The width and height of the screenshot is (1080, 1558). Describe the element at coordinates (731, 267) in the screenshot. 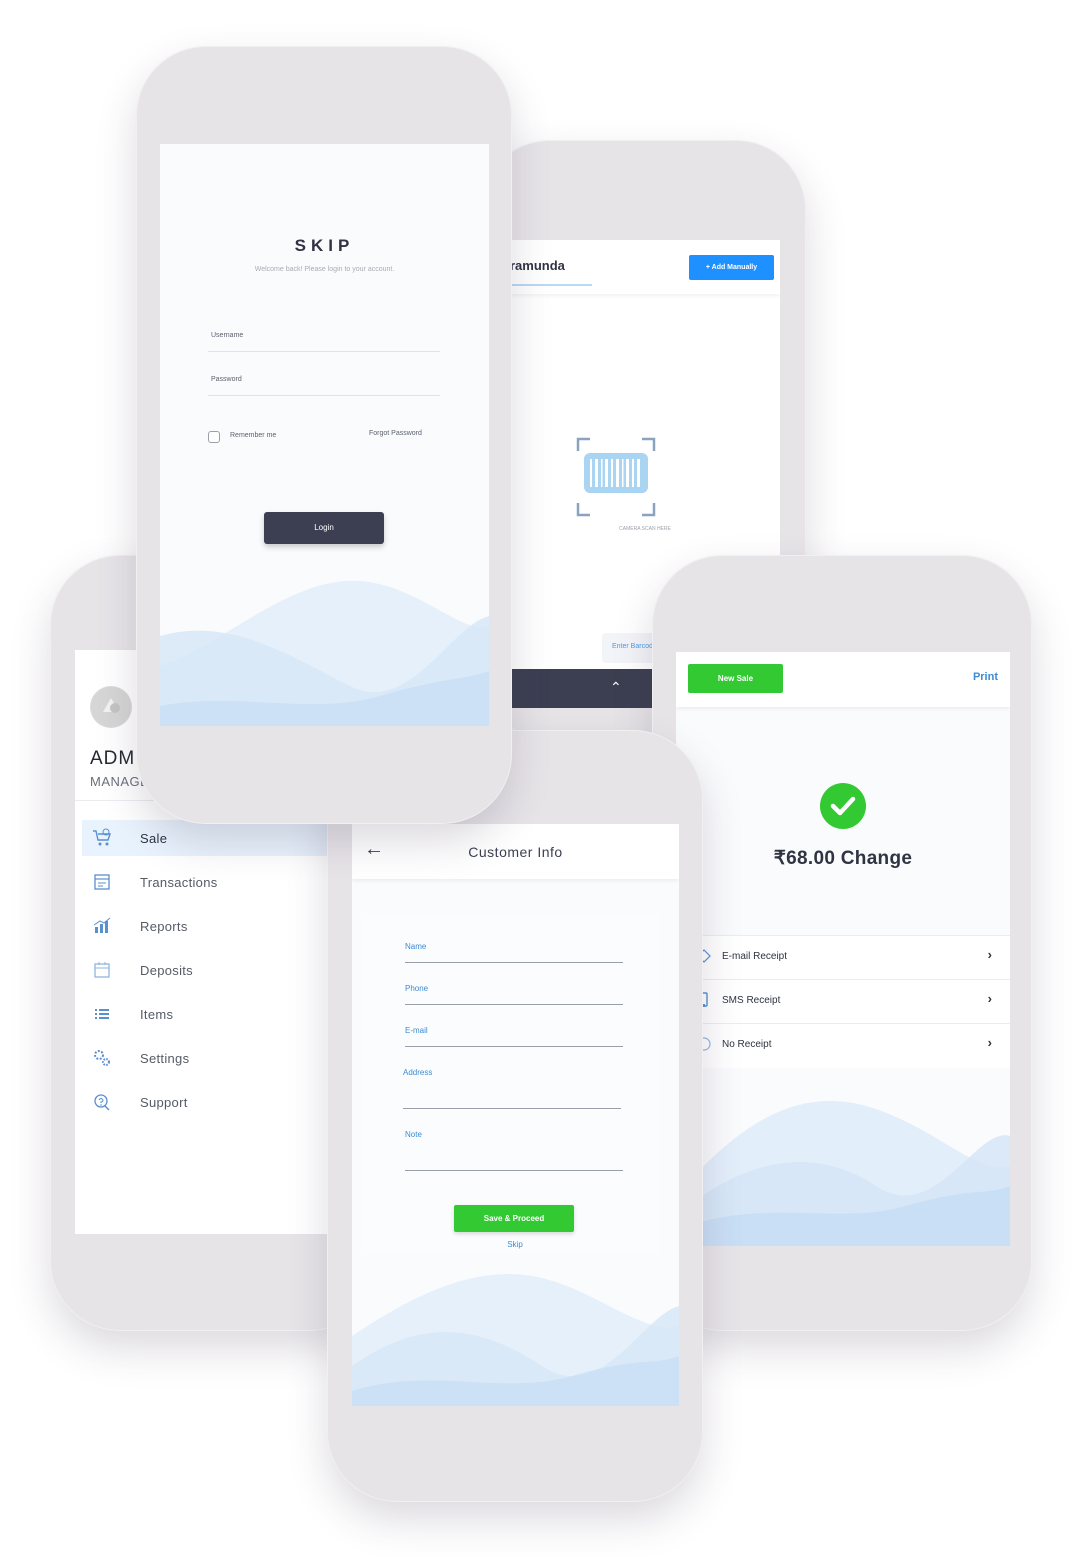

I see `add-manually-button: + Add Manually` at that location.